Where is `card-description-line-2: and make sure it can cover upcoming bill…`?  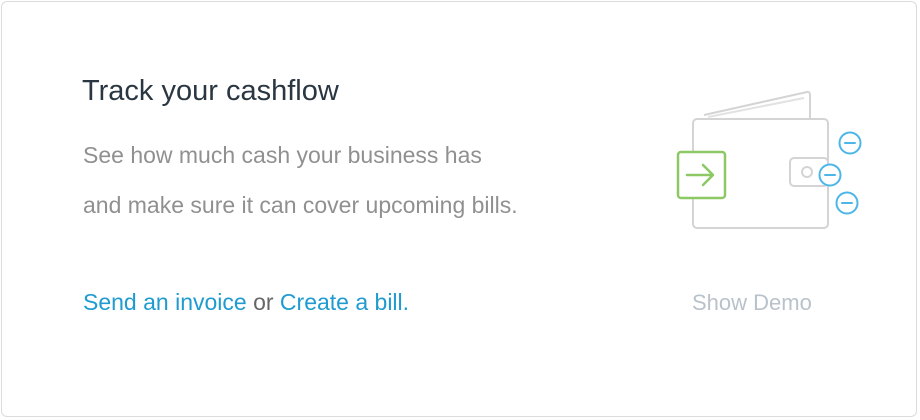 card-description-line-2: and make sure it can cover upcoming bill… is located at coordinates (300, 205).